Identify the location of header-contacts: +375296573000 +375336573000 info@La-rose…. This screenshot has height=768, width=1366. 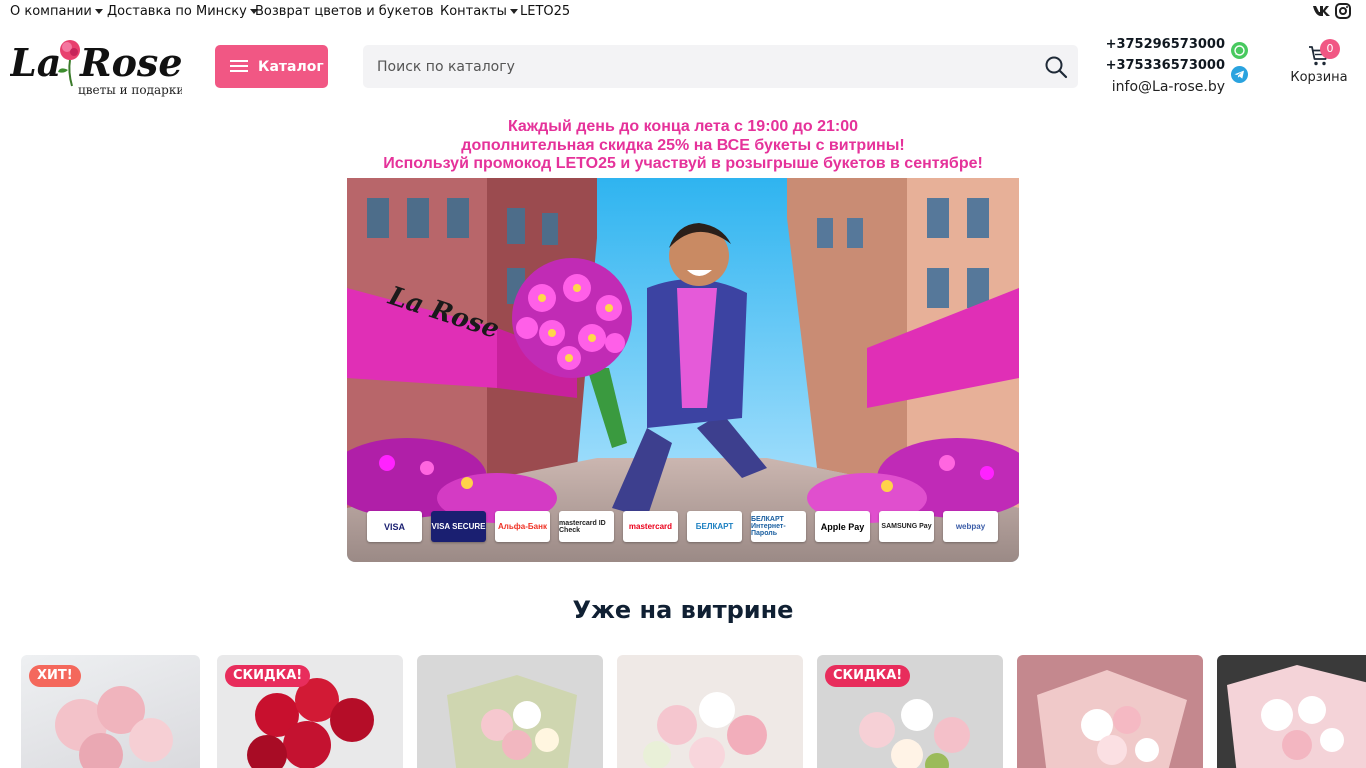
(1162, 66).